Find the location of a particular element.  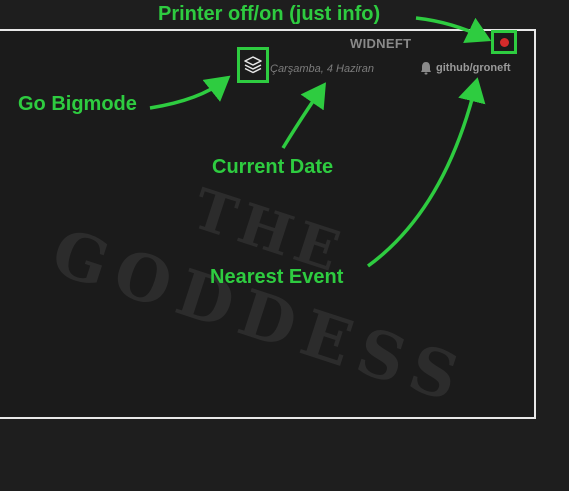

arrow-date is located at coordinates (303, 115).